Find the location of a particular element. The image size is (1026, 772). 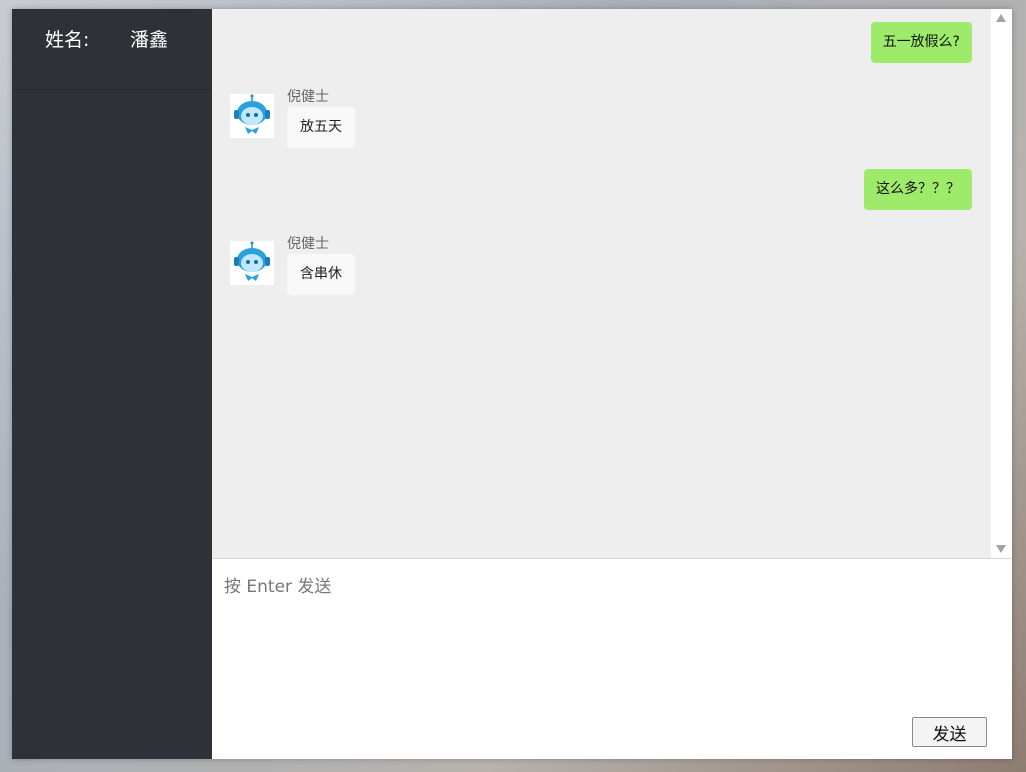

received-message-bubble: 放五天 is located at coordinates (321, 127).